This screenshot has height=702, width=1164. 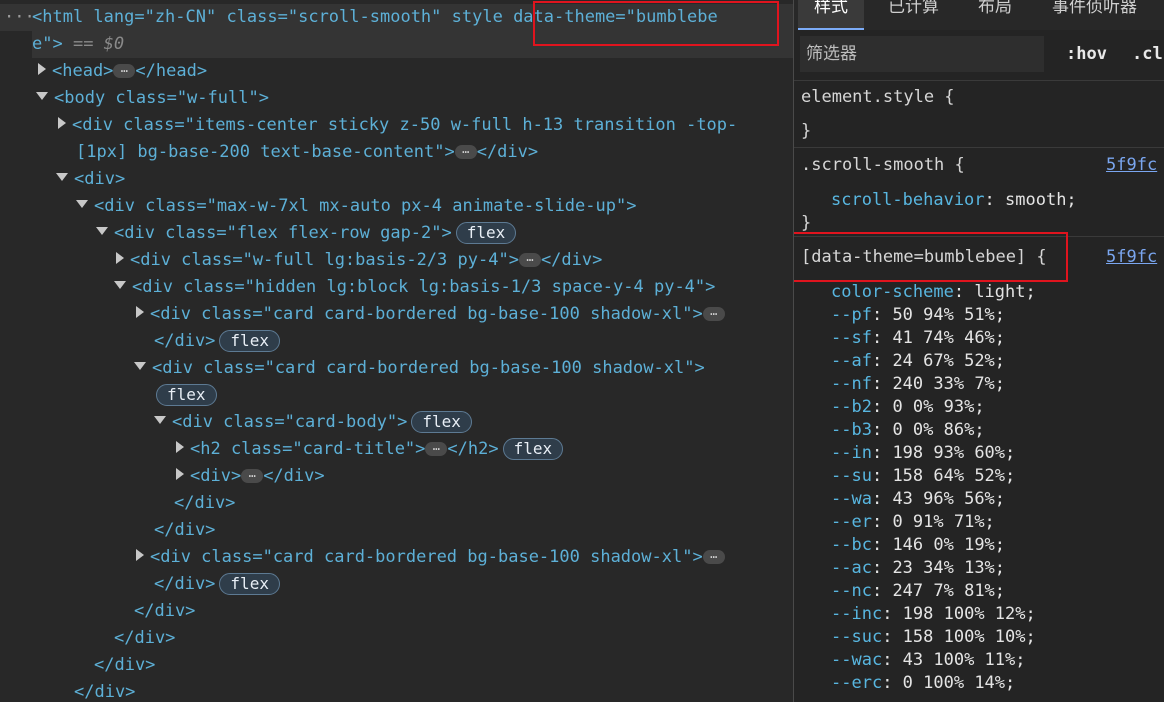 I want to click on dom-node-card-2-badge: flex, so click(x=186, y=395).